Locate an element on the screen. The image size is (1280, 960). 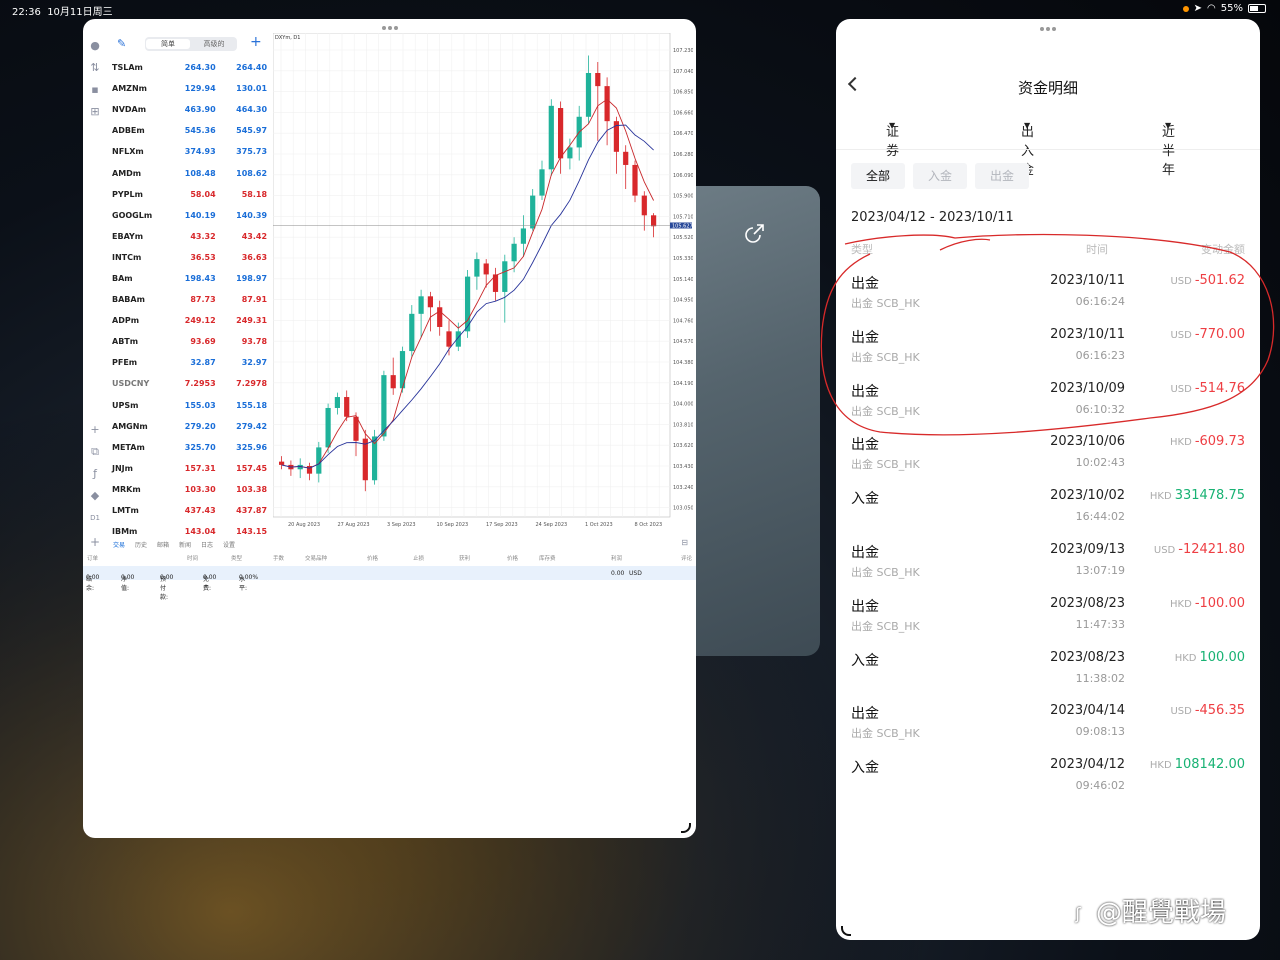
price-tick-label: 105.900 is located at coordinates (683, 197).